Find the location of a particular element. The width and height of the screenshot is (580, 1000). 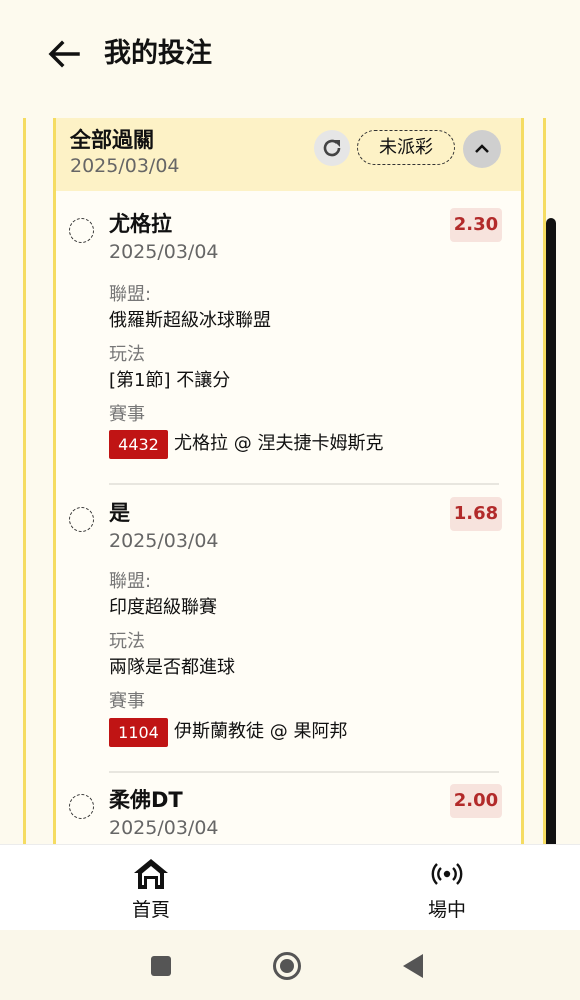

system-nav-bar is located at coordinates (290, 965).